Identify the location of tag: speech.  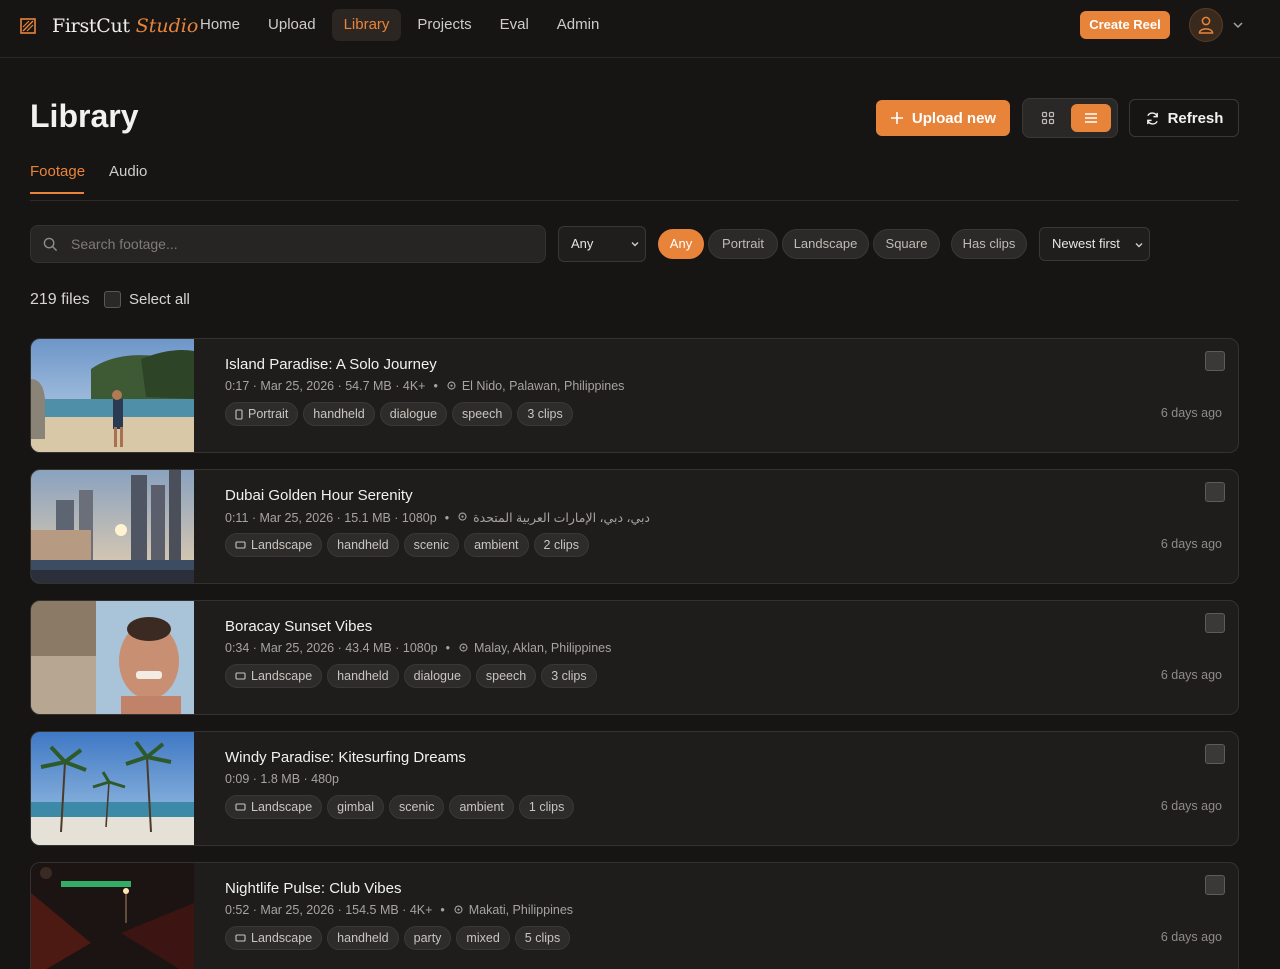
(506, 676).